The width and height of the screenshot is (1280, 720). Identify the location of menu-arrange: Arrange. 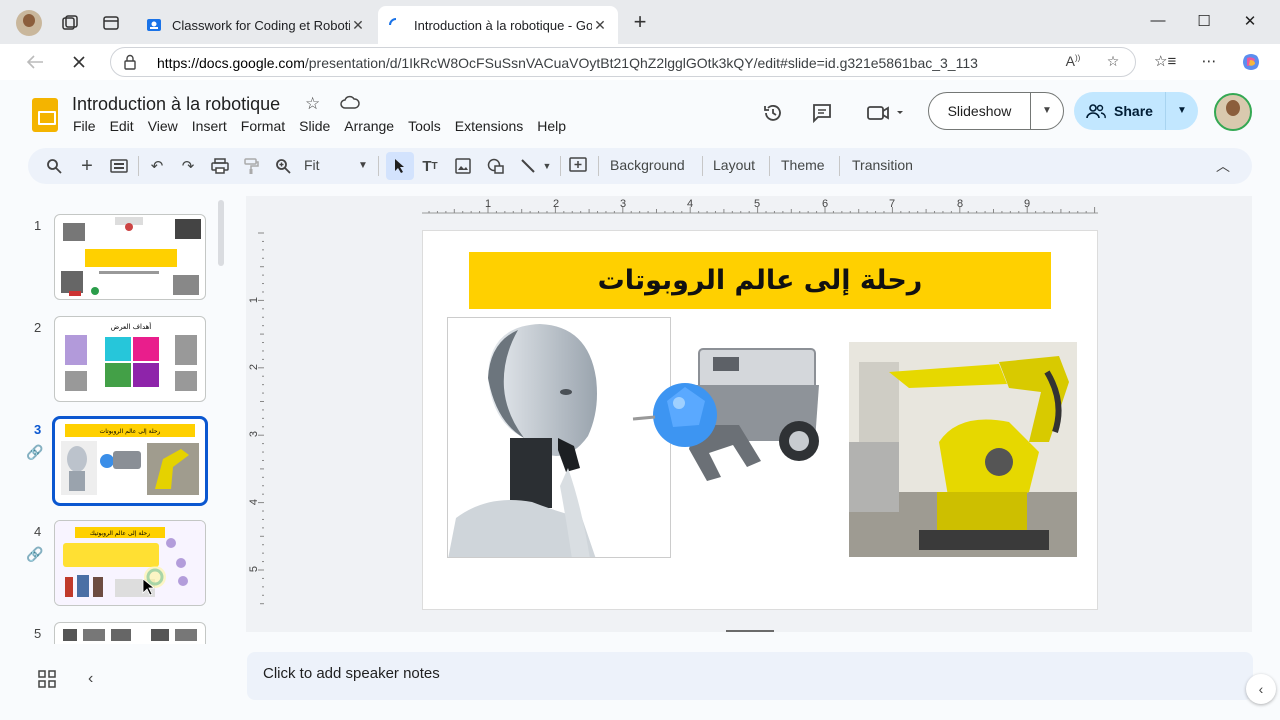
(369, 126).